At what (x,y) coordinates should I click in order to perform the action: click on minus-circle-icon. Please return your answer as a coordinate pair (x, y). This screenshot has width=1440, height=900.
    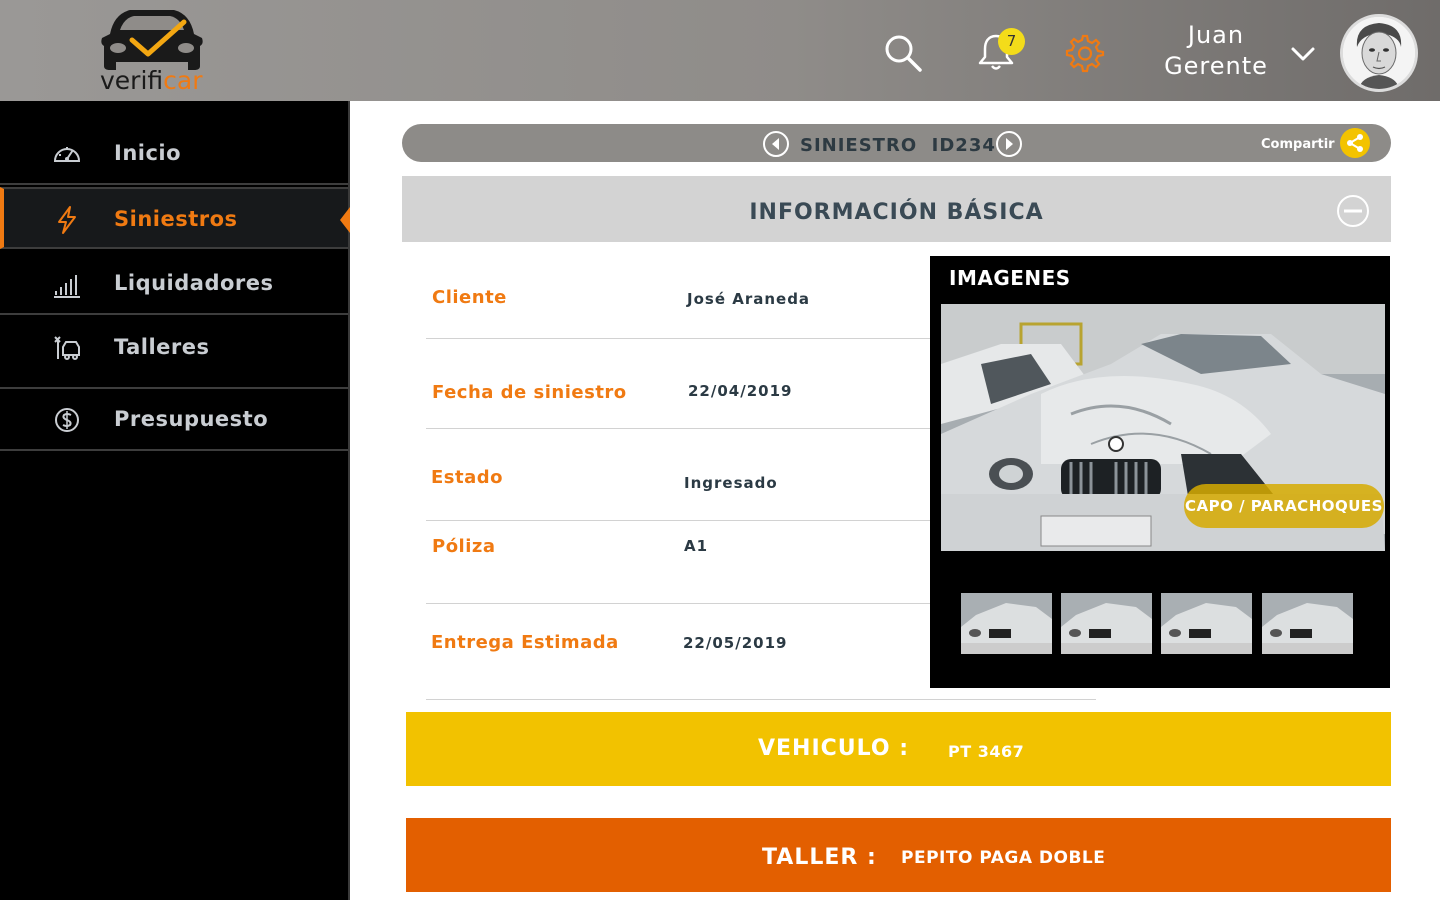
    Looking at the image, I should click on (1353, 211).